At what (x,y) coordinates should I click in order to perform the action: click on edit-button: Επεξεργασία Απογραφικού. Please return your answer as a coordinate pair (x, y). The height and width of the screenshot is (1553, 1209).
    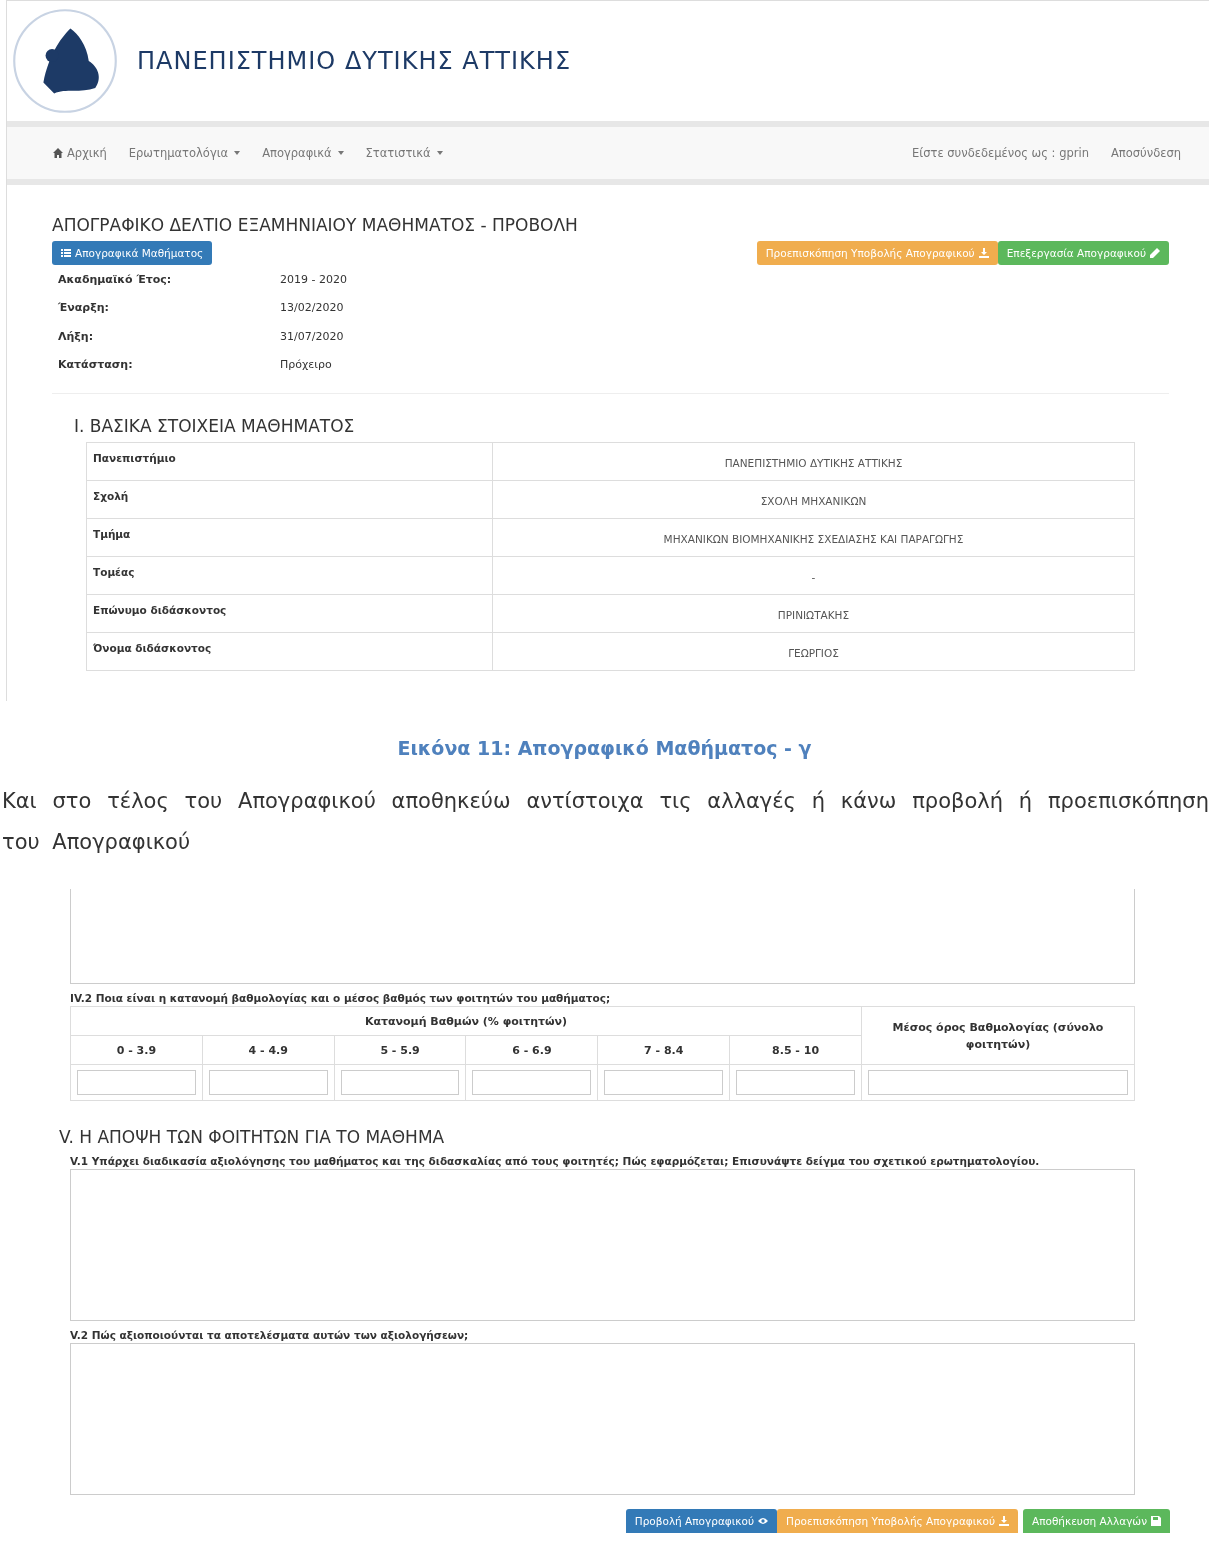
    Looking at the image, I should click on (1083, 253).